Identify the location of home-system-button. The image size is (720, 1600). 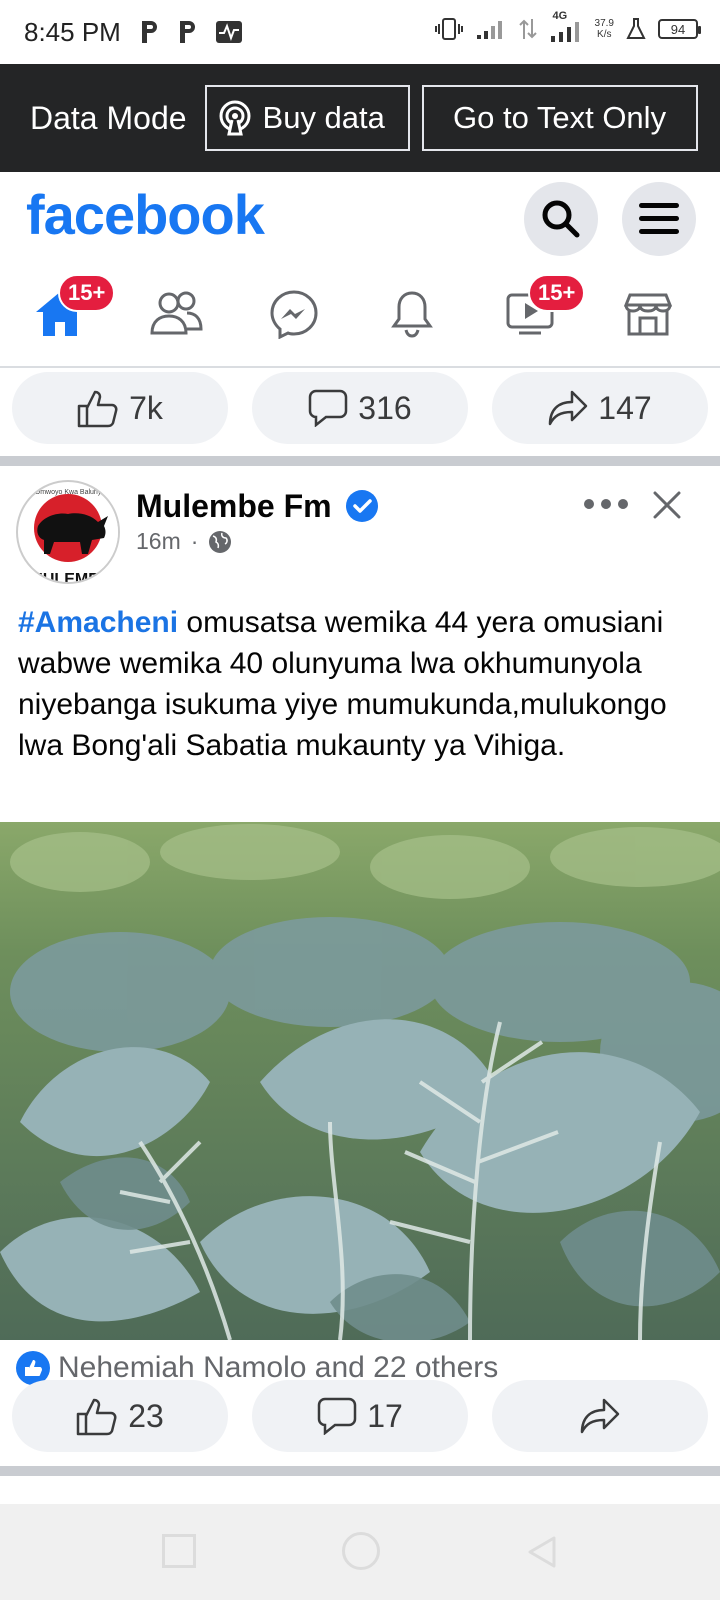
(361, 1551).